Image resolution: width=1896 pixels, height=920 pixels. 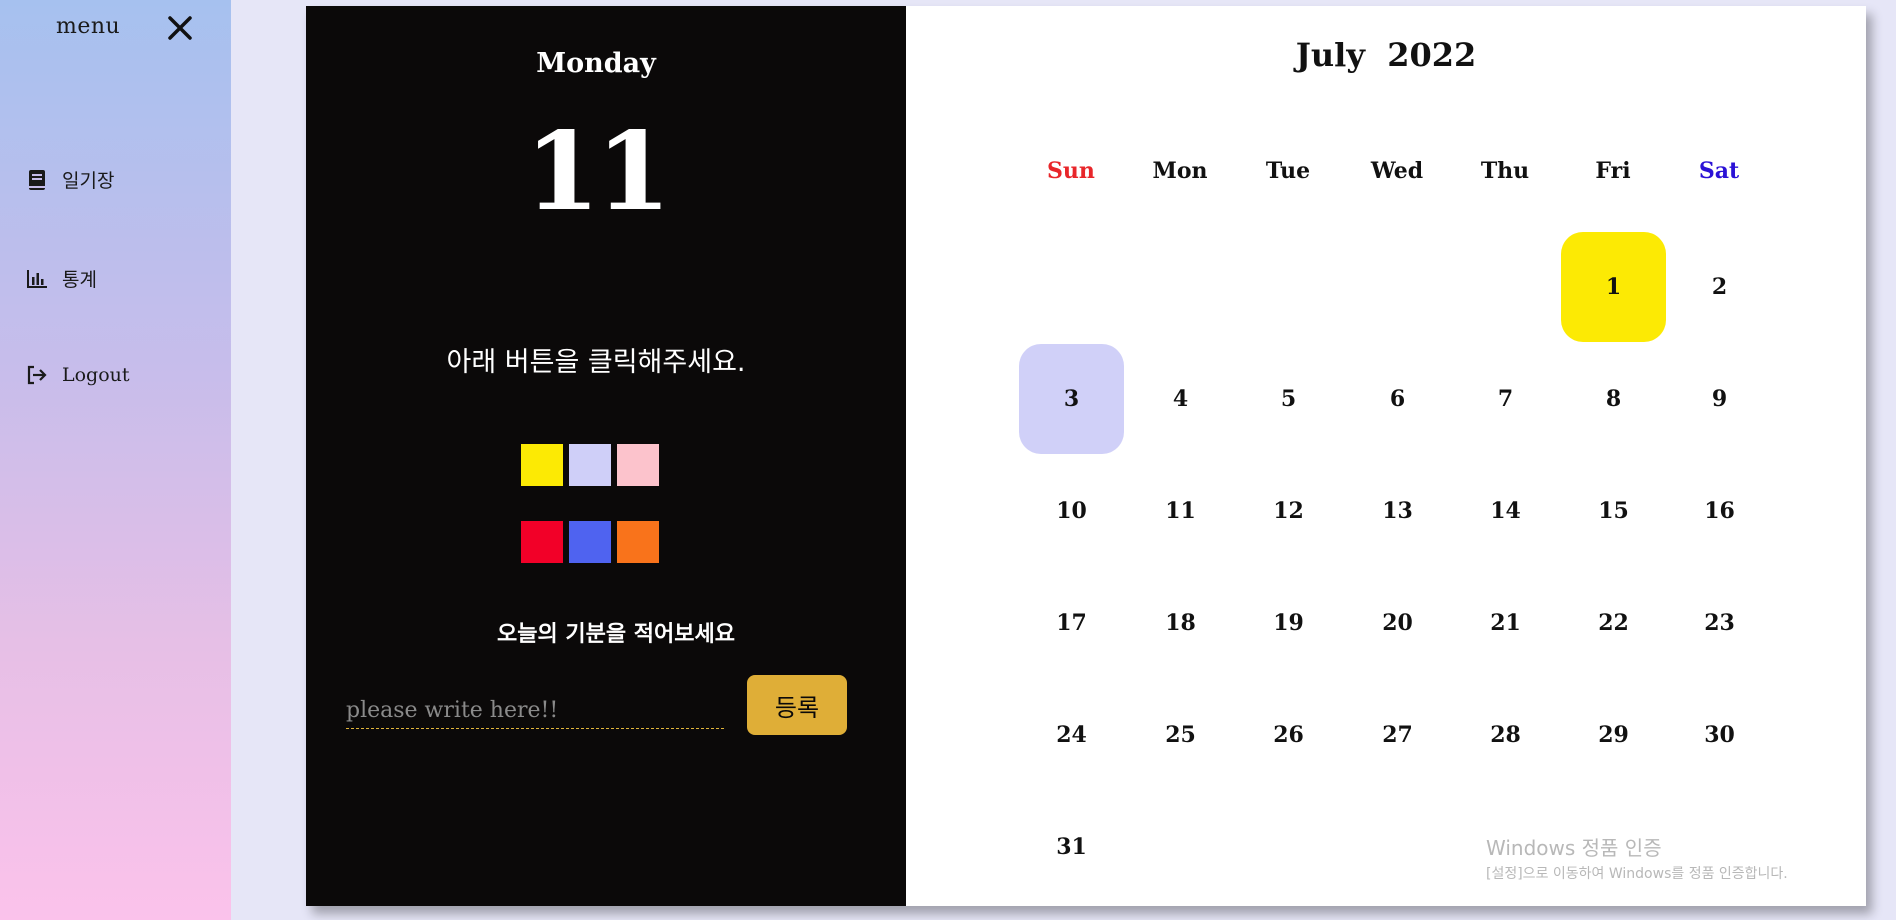 What do you see at coordinates (1288, 511) in the screenshot?
I see `calendar-day-12: 12` at bounding box center [1288, 511].